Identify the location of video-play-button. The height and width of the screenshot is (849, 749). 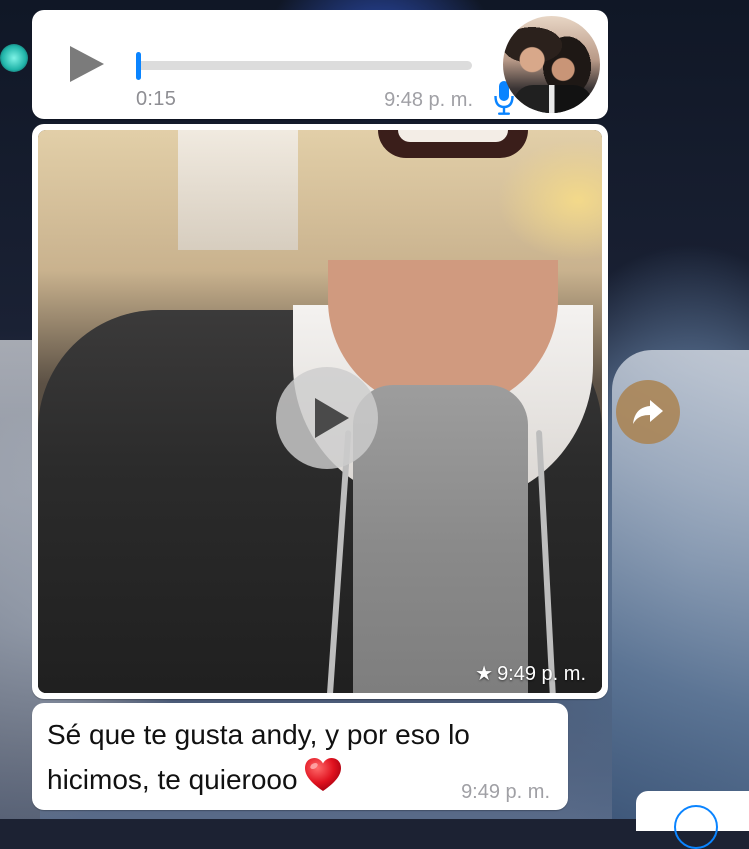
(327, 418).